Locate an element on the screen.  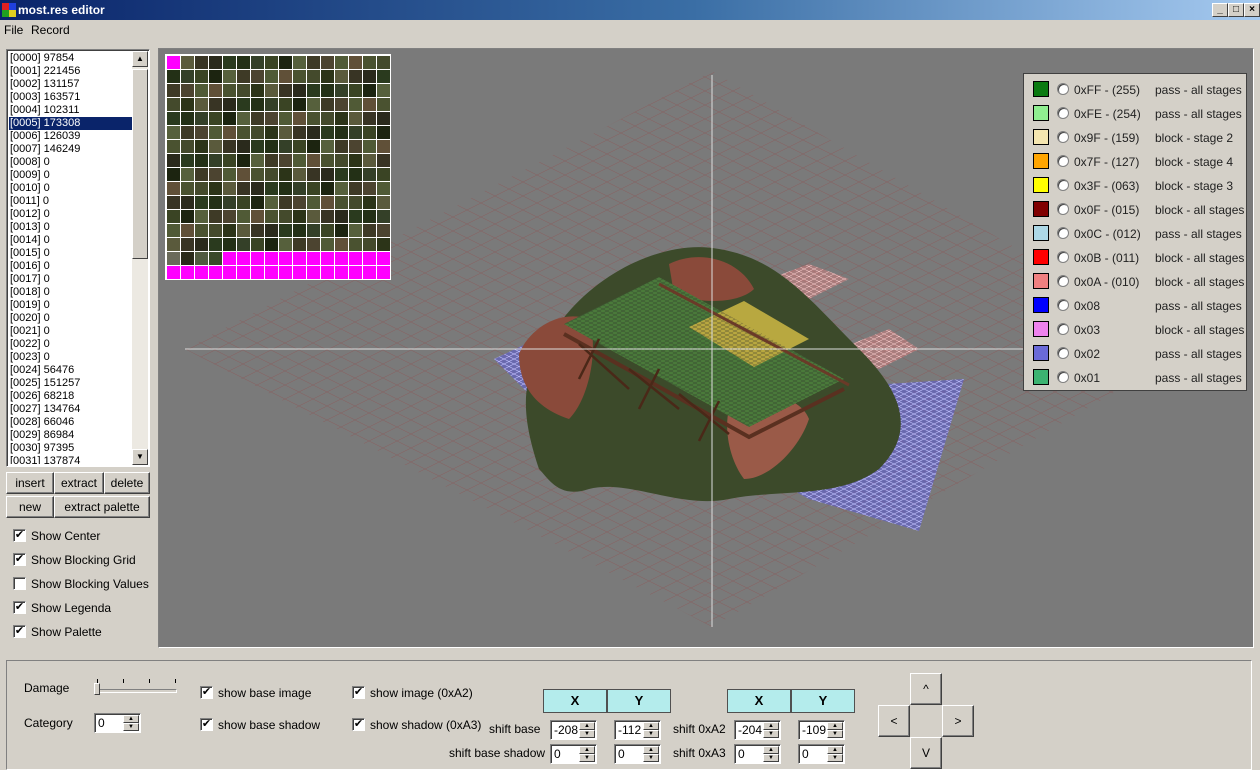
color-palette is located at coordinates (278, 167).